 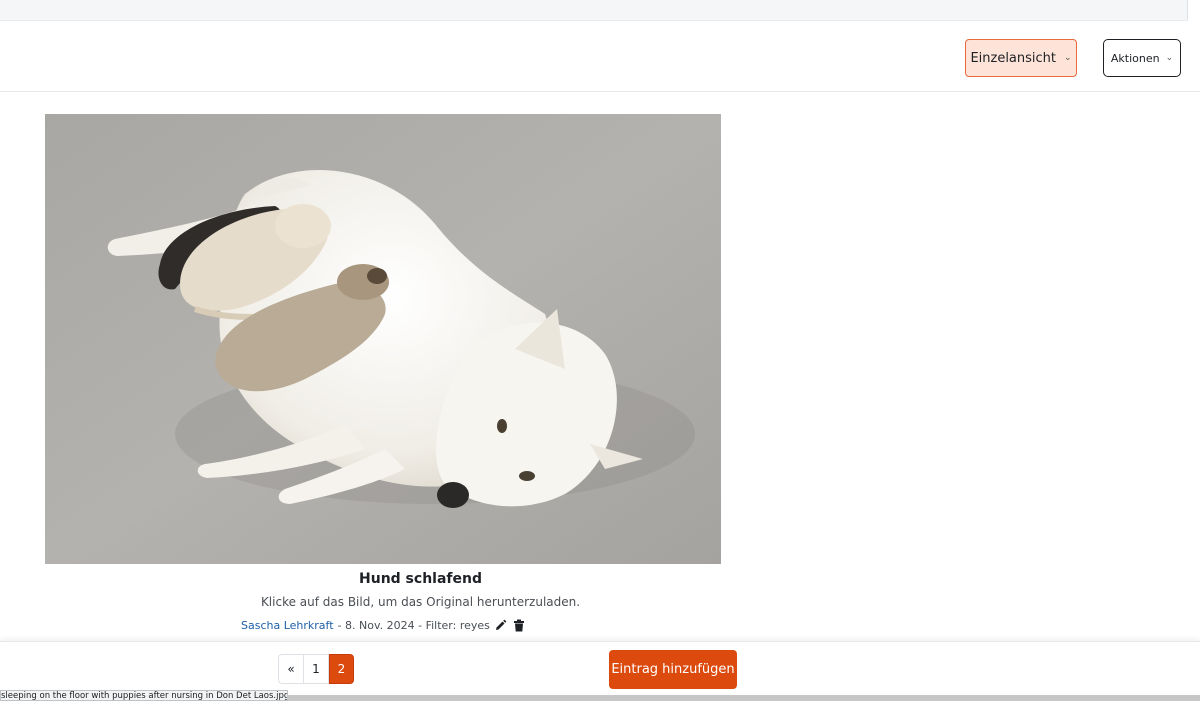 What do you see at coordinates (413, 625) in the screenshot?
I see `entry-meta-details: - 8. Nov. 2024 - Filter: reyes` at bounding box center [413, 625].